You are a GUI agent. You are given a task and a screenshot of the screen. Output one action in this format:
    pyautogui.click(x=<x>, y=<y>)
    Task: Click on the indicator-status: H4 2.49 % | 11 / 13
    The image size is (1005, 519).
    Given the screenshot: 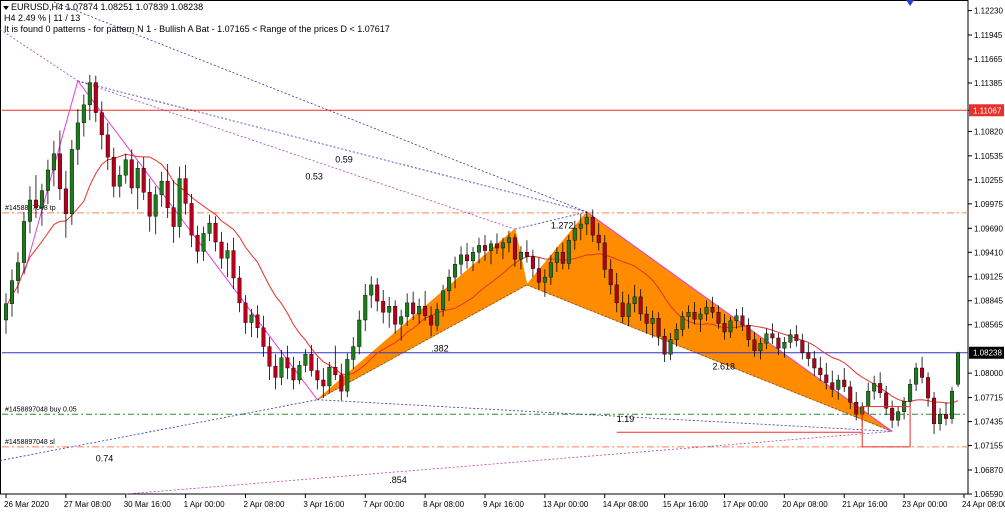 What is the action you would take?
    pyautogui.click(x=42, y=18)
    